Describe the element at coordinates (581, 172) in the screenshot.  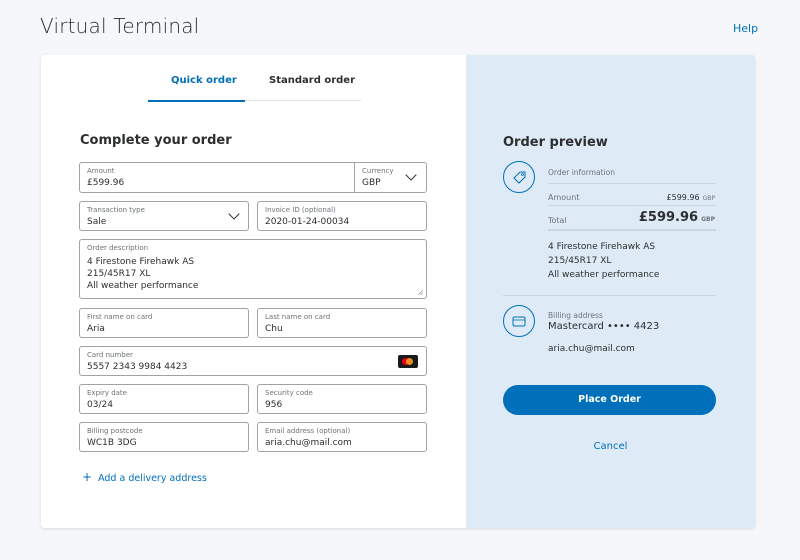
I see `order-info-label: Order information` at that location.